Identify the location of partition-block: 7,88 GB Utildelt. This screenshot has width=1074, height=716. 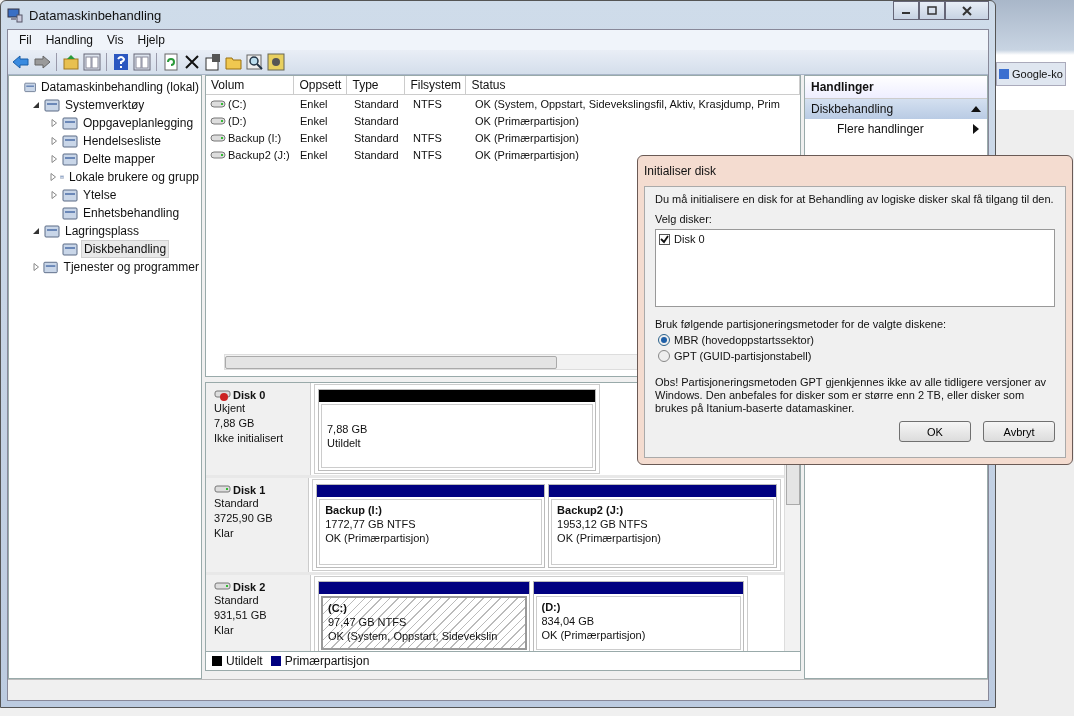
(457, 430).